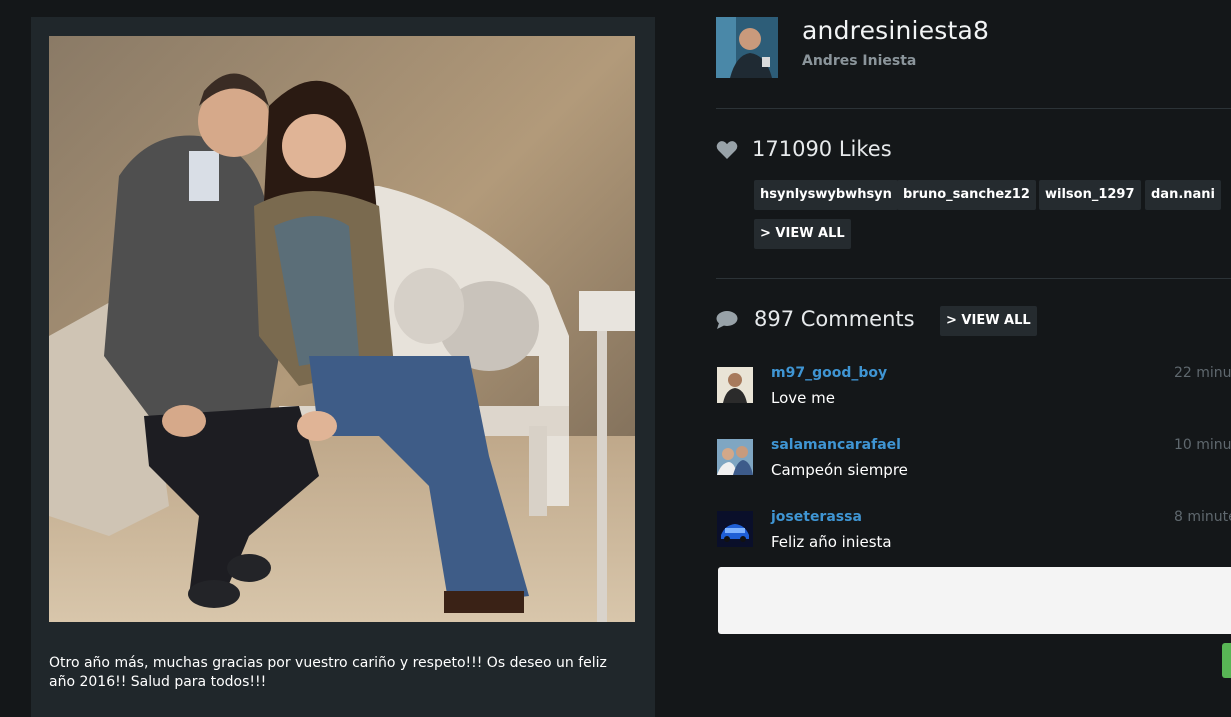 The image size is (1231, 717). What do you see at coordinates (974, 600) in the screenshot?
I see `comment-input` at bounding box center [974, 600].